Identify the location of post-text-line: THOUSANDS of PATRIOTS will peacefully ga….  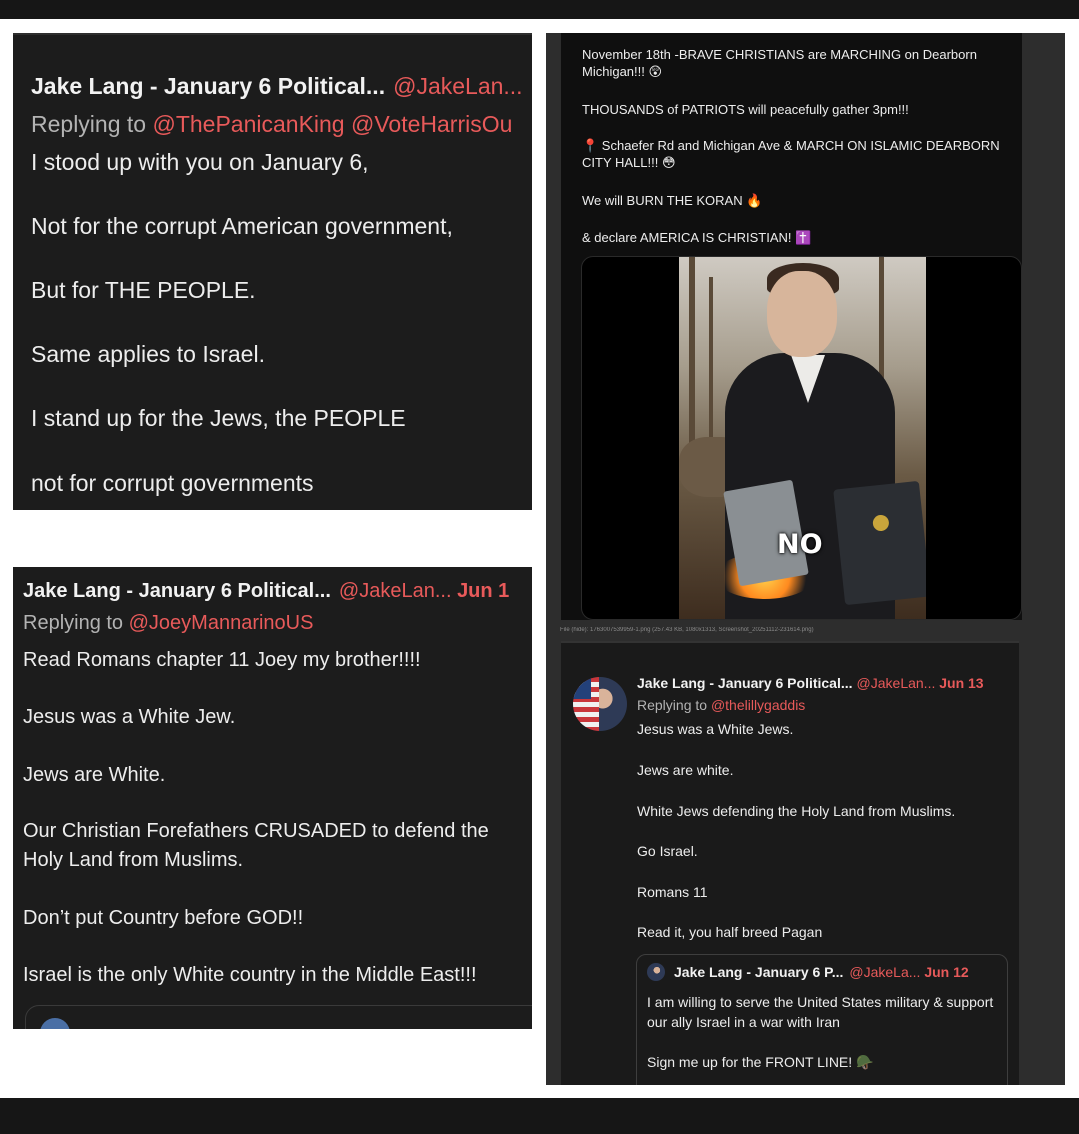
(745, 109).